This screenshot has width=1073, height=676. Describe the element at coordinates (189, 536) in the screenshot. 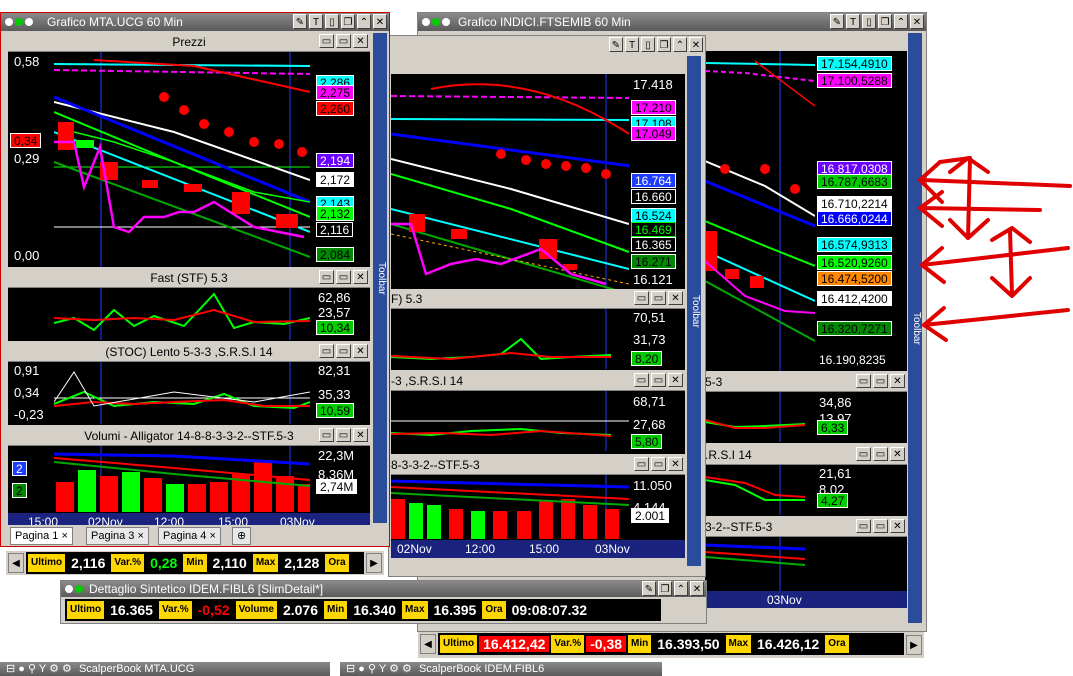

I see `tab-pagina-4: Pagina 4 ×` at that location.